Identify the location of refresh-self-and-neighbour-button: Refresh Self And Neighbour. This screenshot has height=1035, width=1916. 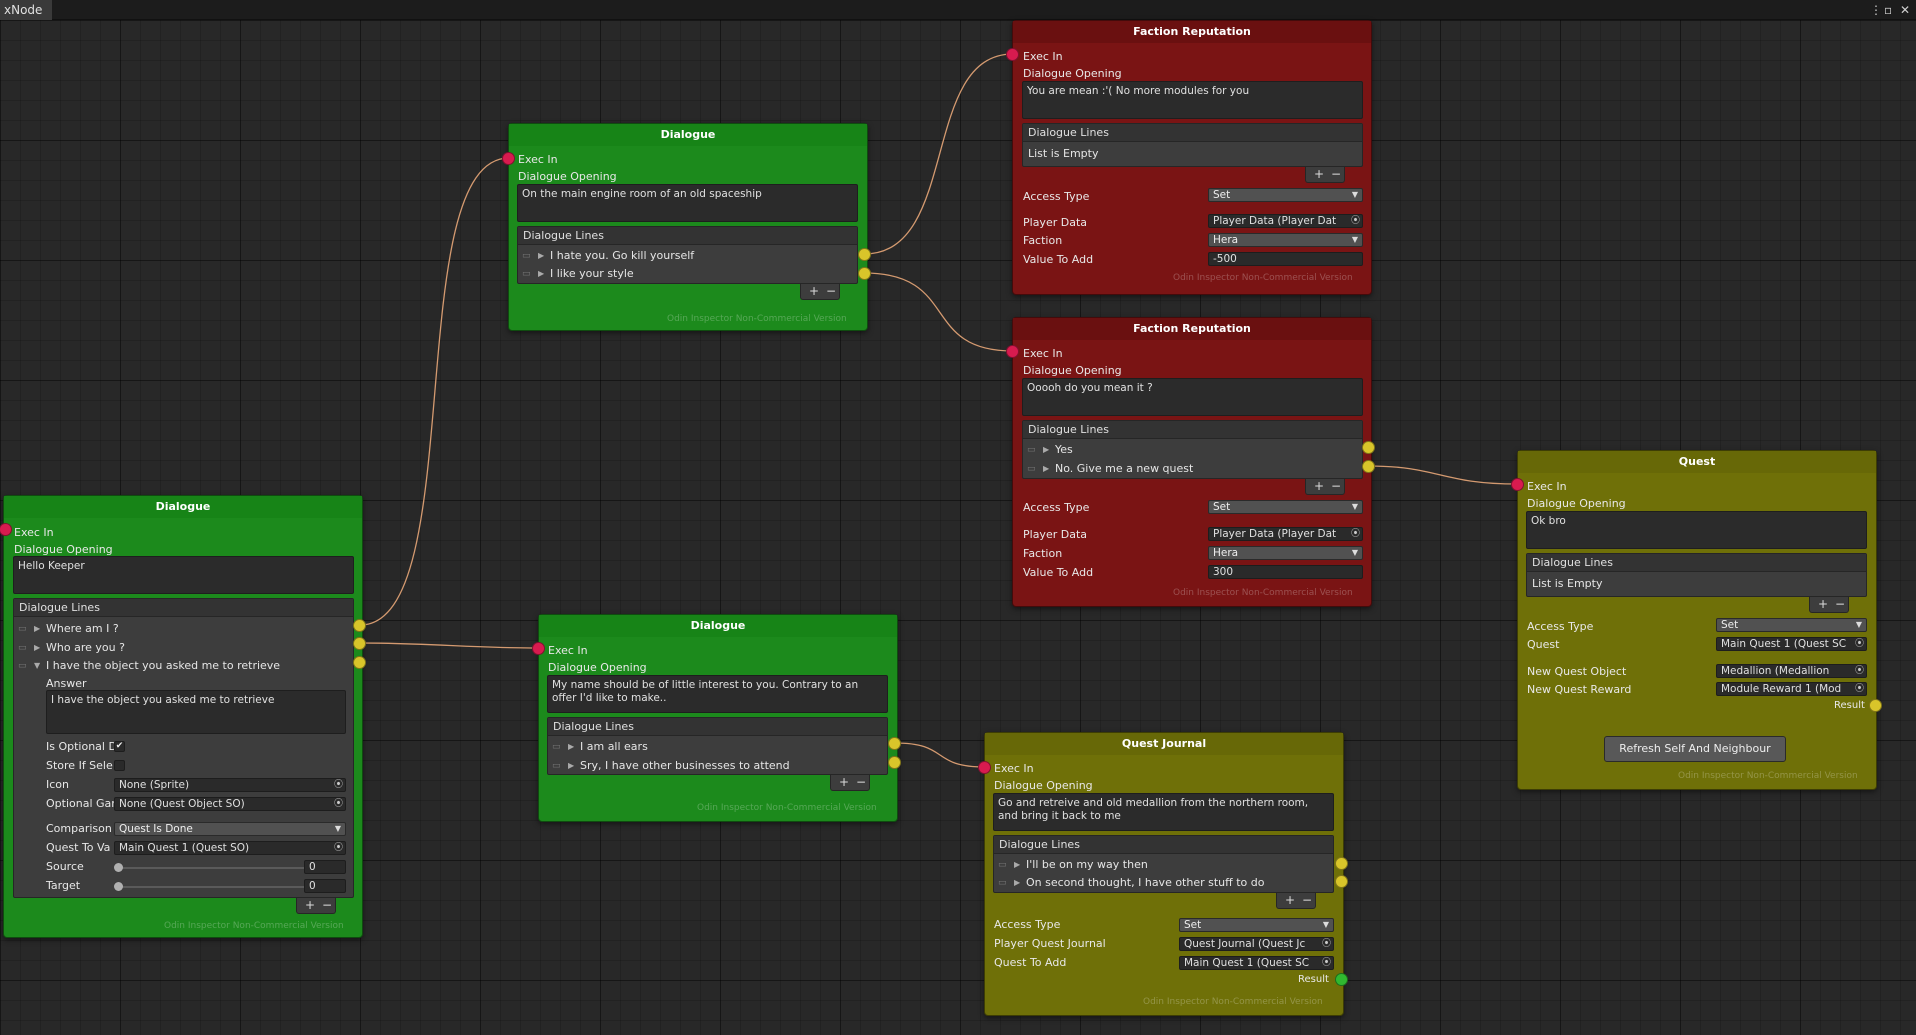
(1695, 749).